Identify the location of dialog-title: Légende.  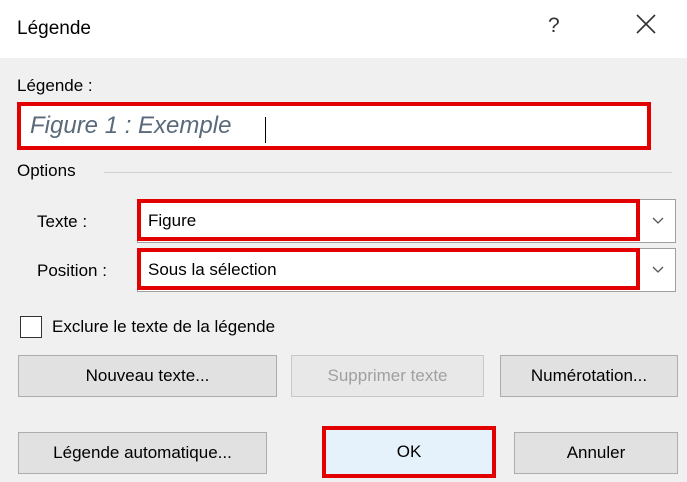
(54, 28).